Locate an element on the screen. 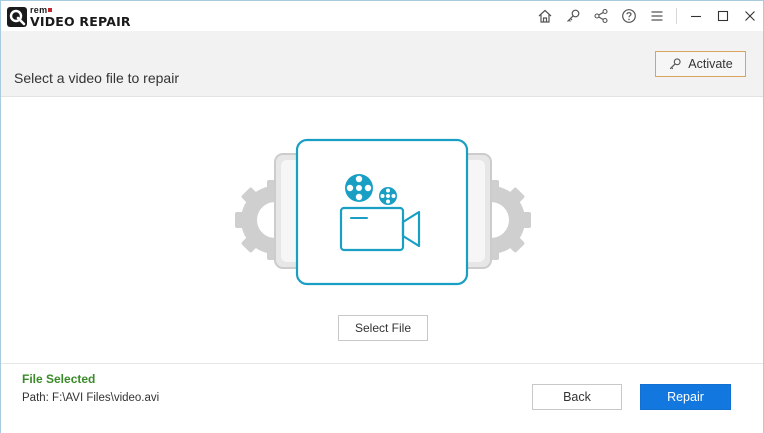 The height and width of the screenshot is (433, 764). activate-label: Activate is located at coordinates (710, 64).